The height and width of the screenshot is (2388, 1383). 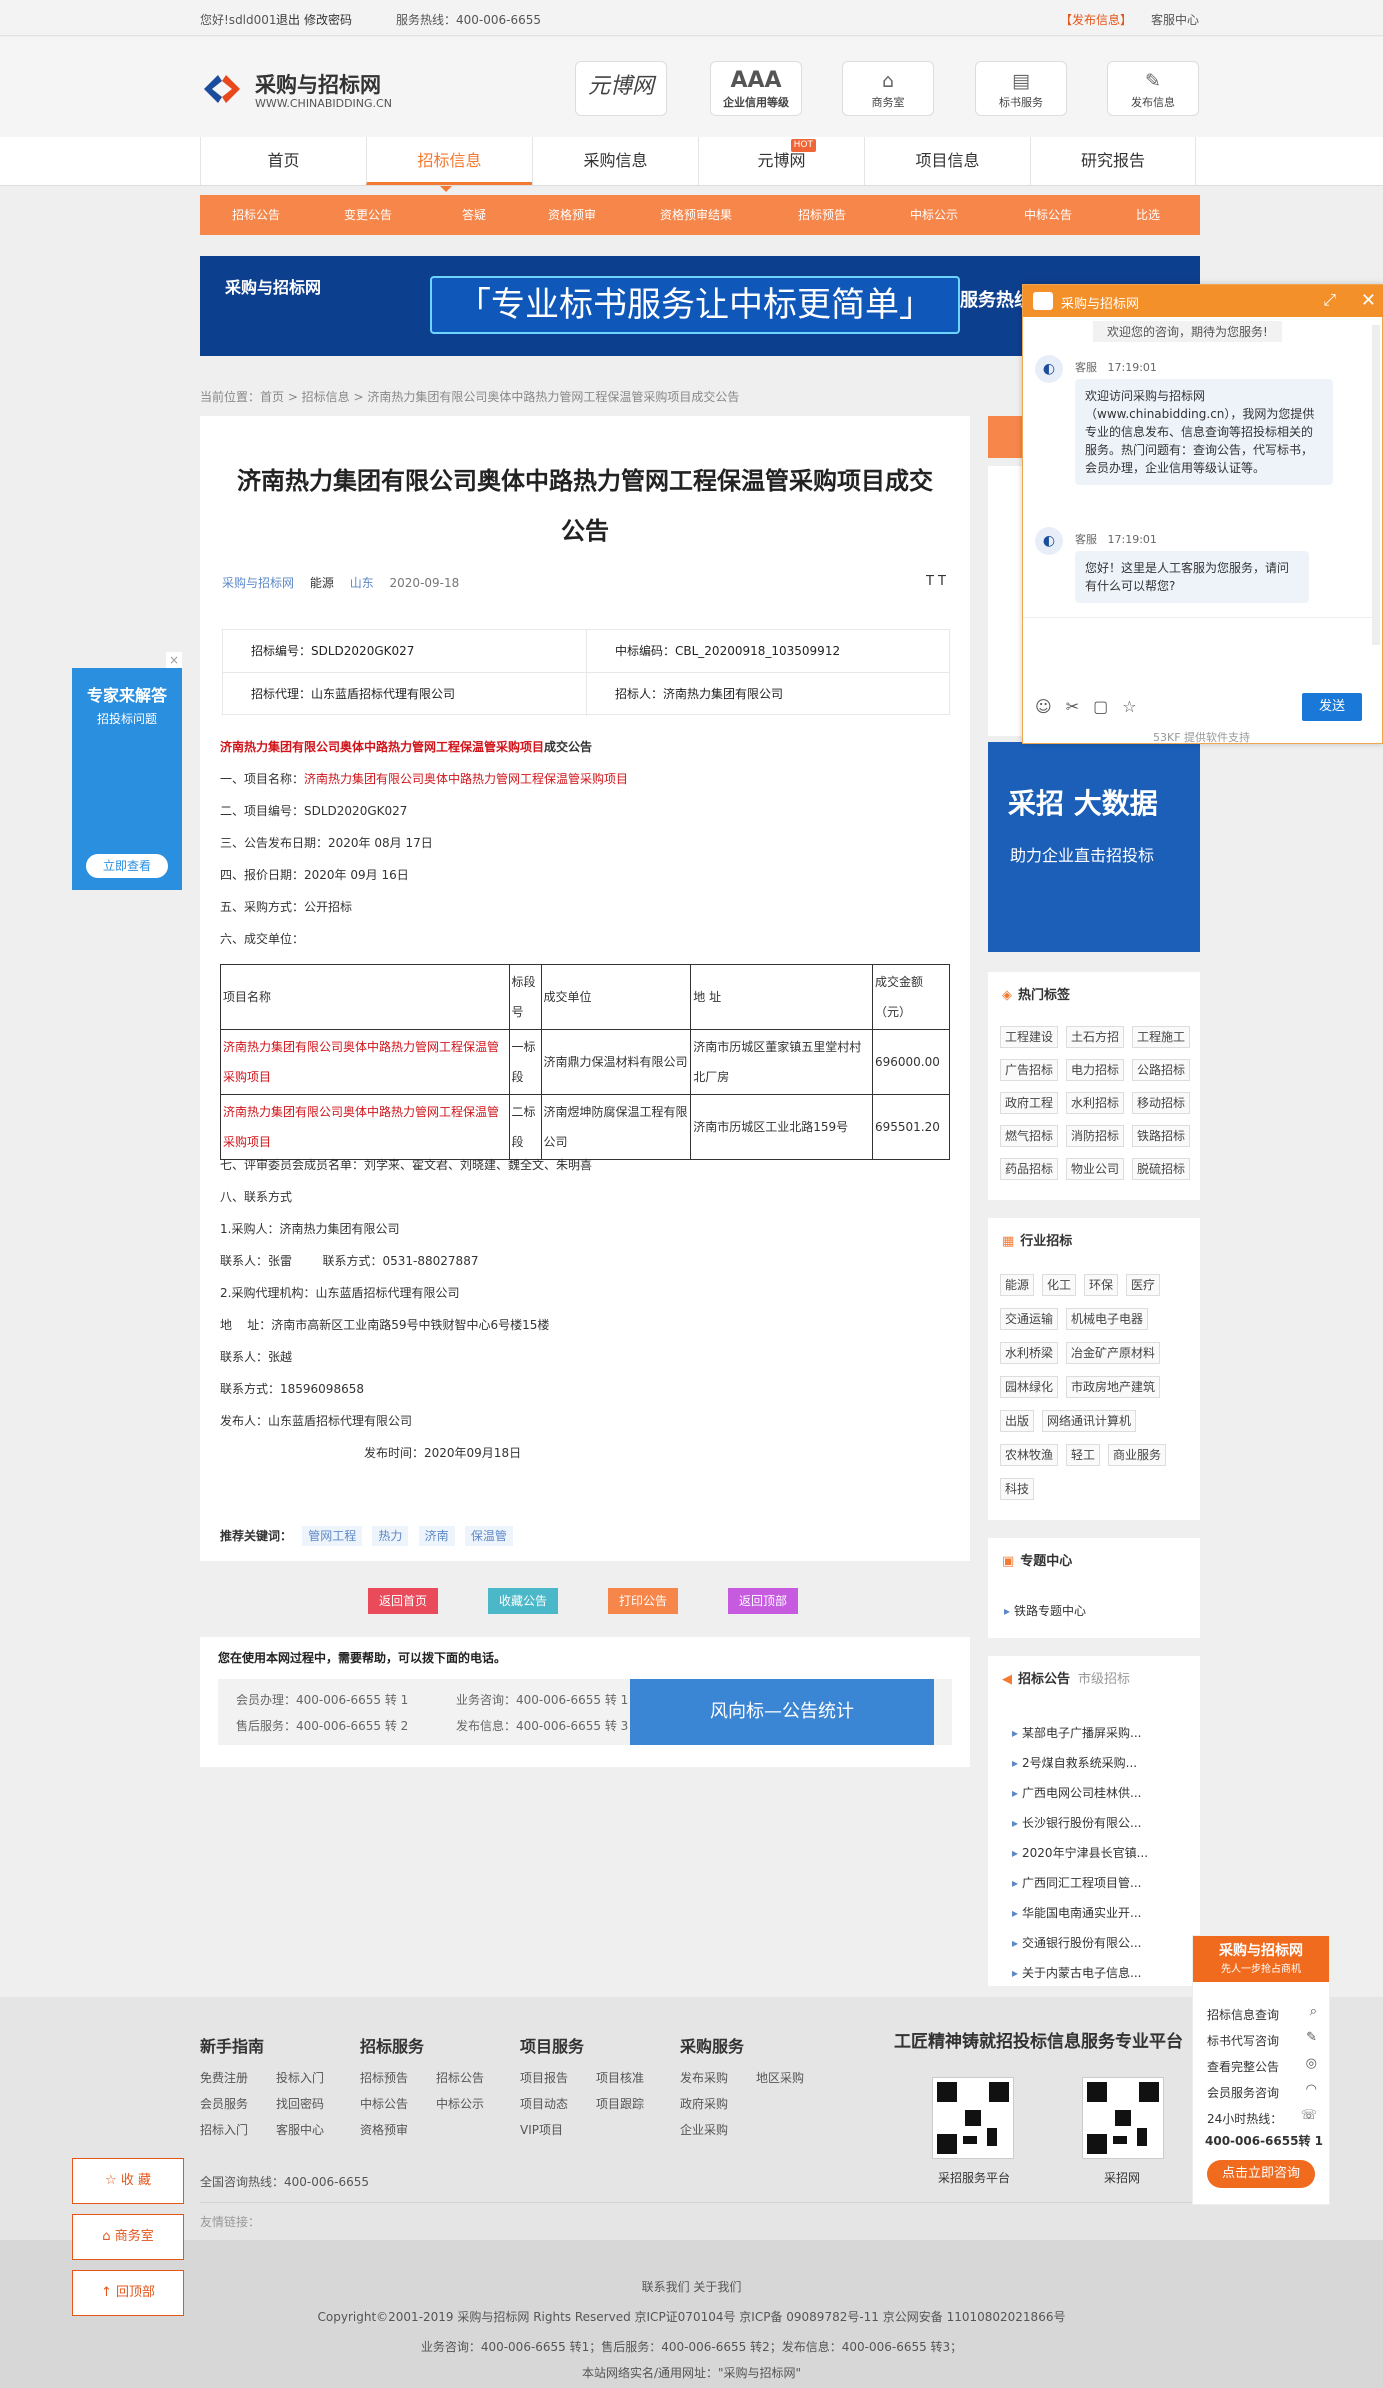 I want to click on favorite-float-button: ☆ 收 藏, so click(x=128, y=2181).